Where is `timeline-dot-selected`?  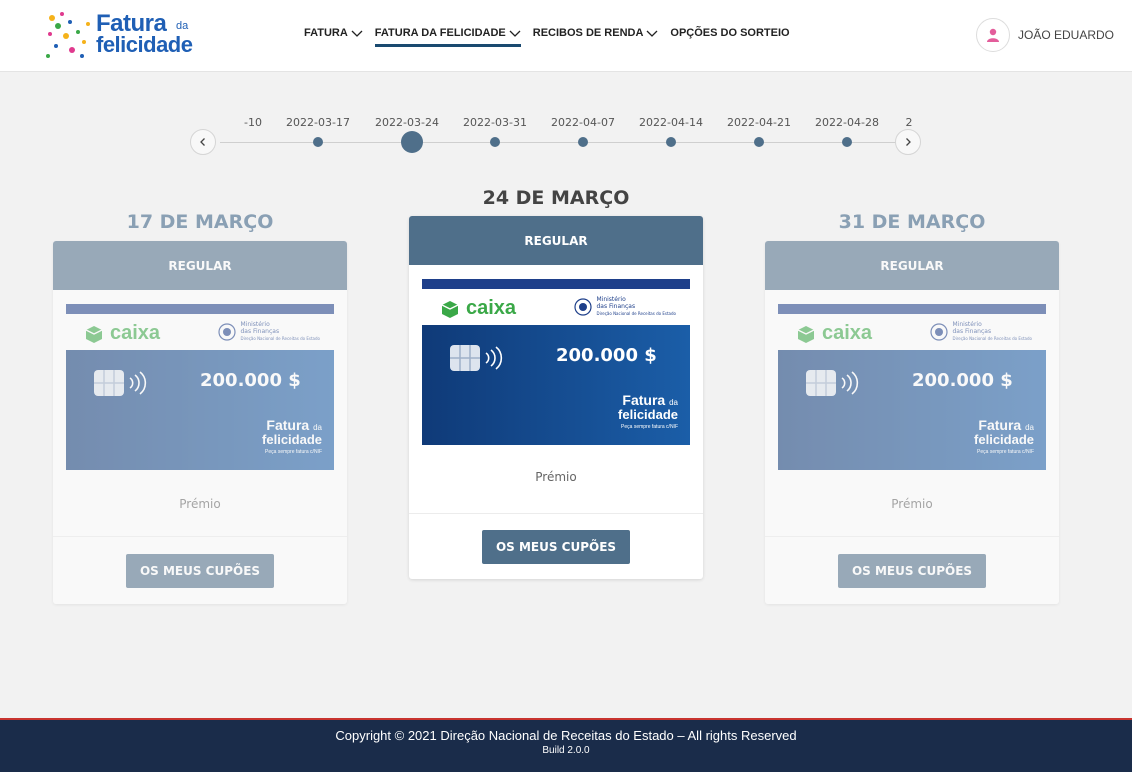
timeline-dot-selected is located at coordinates (412, 142).